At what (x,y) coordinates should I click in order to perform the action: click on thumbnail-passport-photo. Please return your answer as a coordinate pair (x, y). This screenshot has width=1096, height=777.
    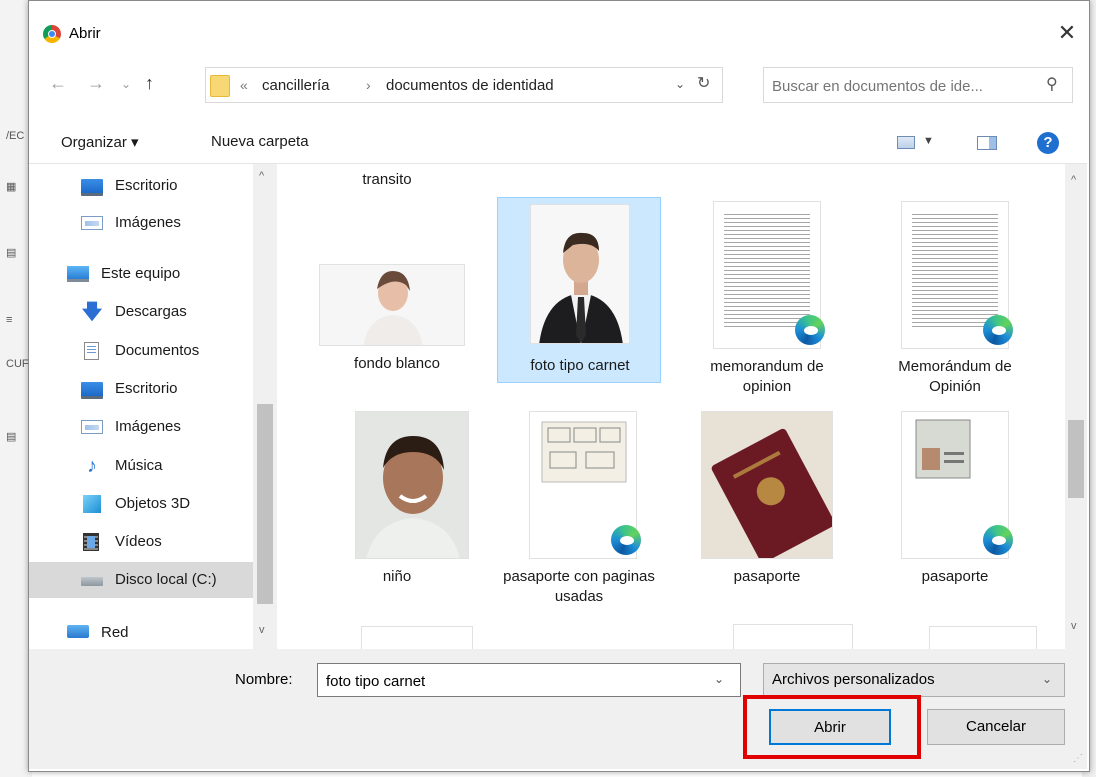
    Looking at the image, I should click on (767, 485).